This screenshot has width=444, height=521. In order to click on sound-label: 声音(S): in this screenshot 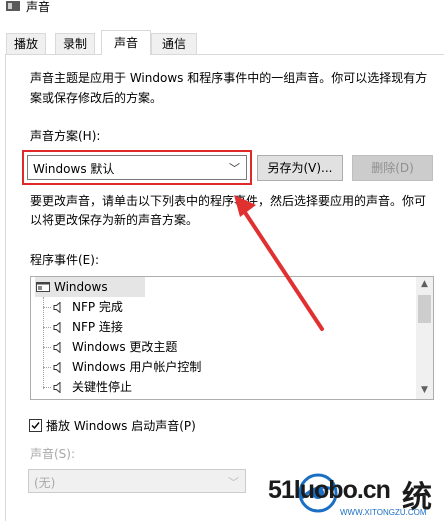, I will do `click(53, 454)`.